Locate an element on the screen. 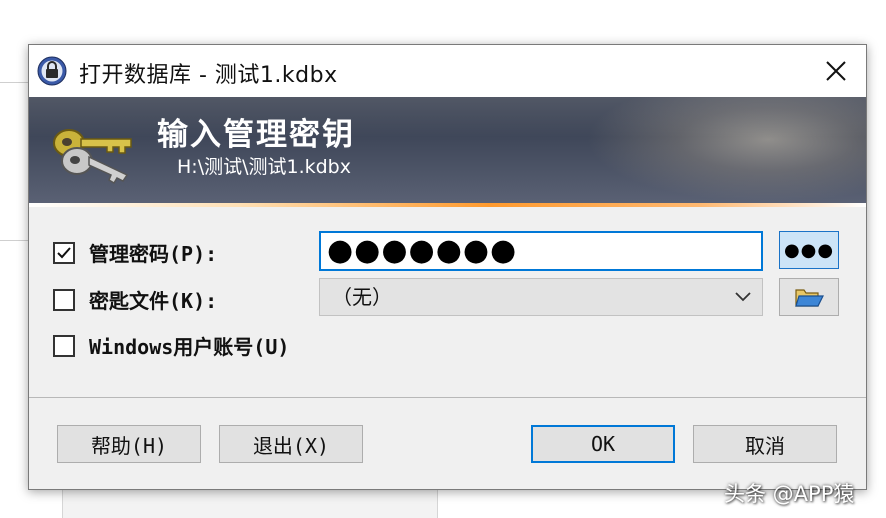 Image resolution: width=886 pixels, height=518 pixels. master-password-row: 管理密码(P): is located at coordinates (135, 252).